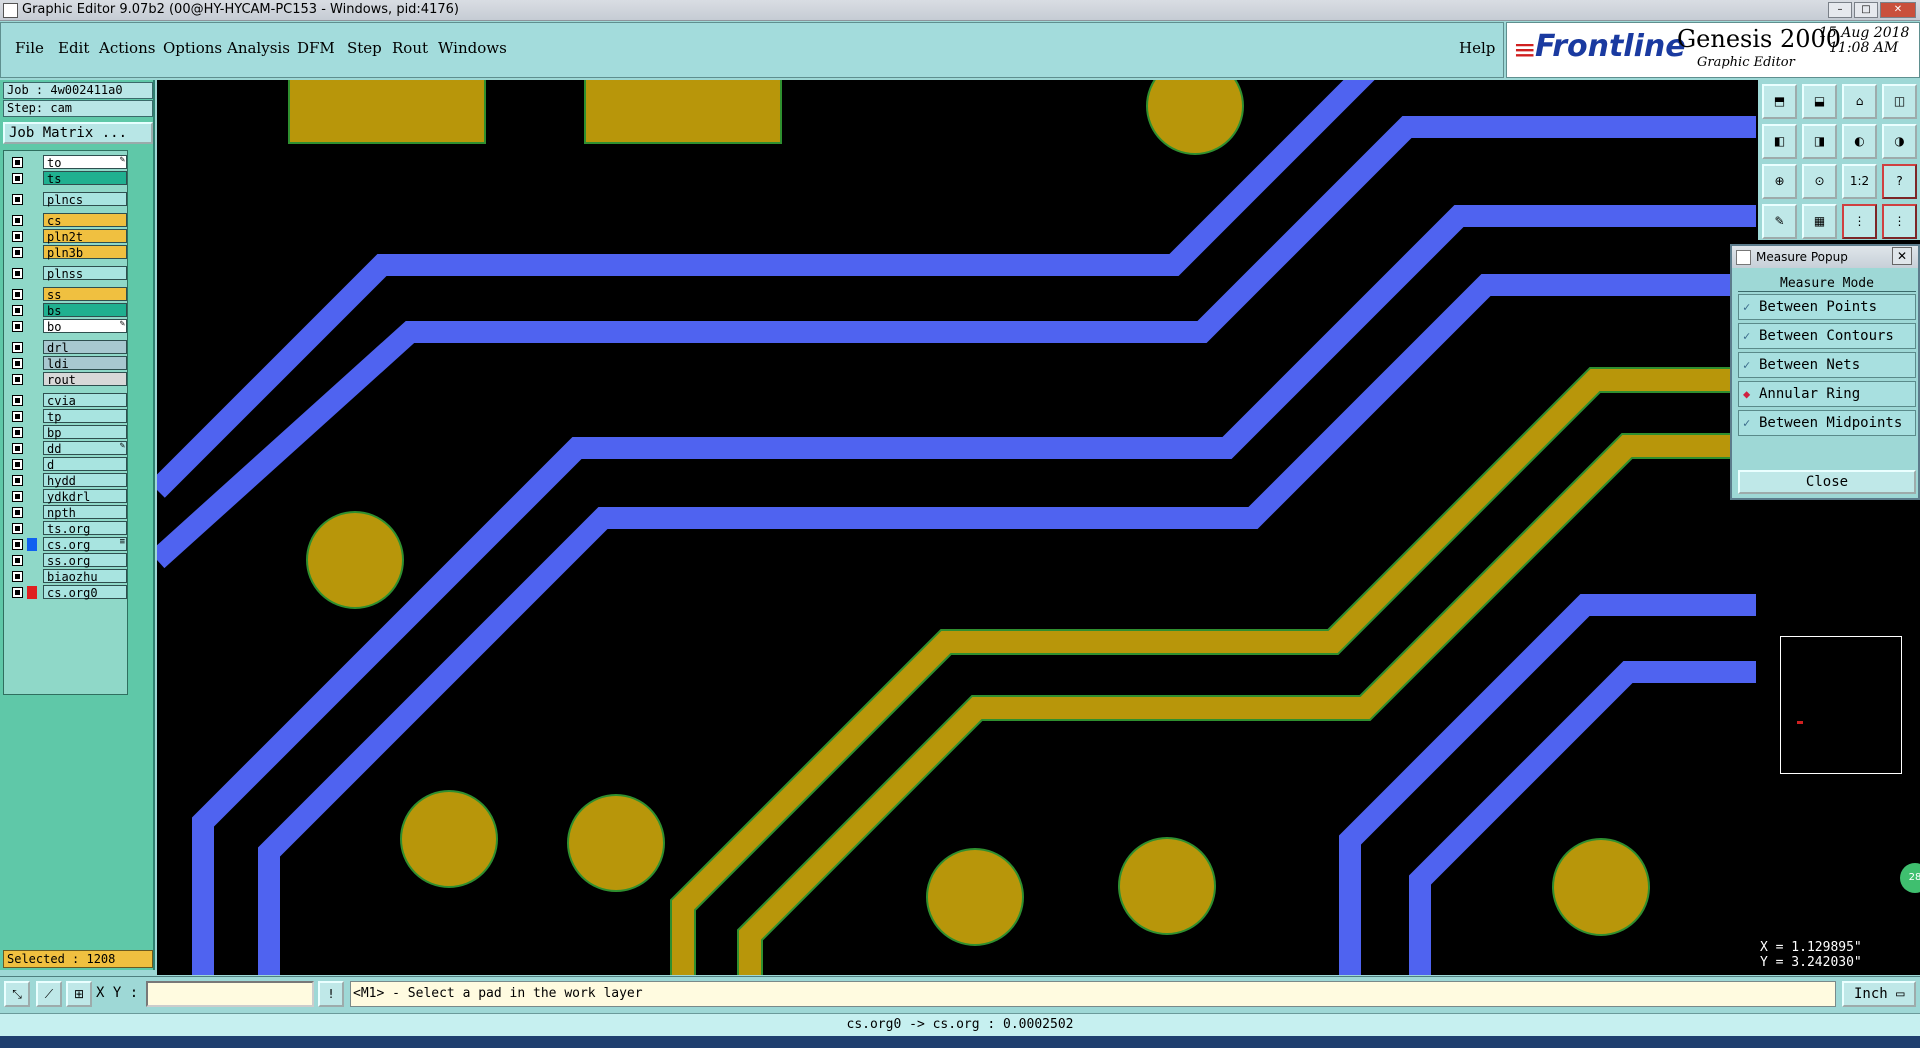  Describe the element at coordinates (331, 994) in the screenshot. I see `info-icon: !` at that location.